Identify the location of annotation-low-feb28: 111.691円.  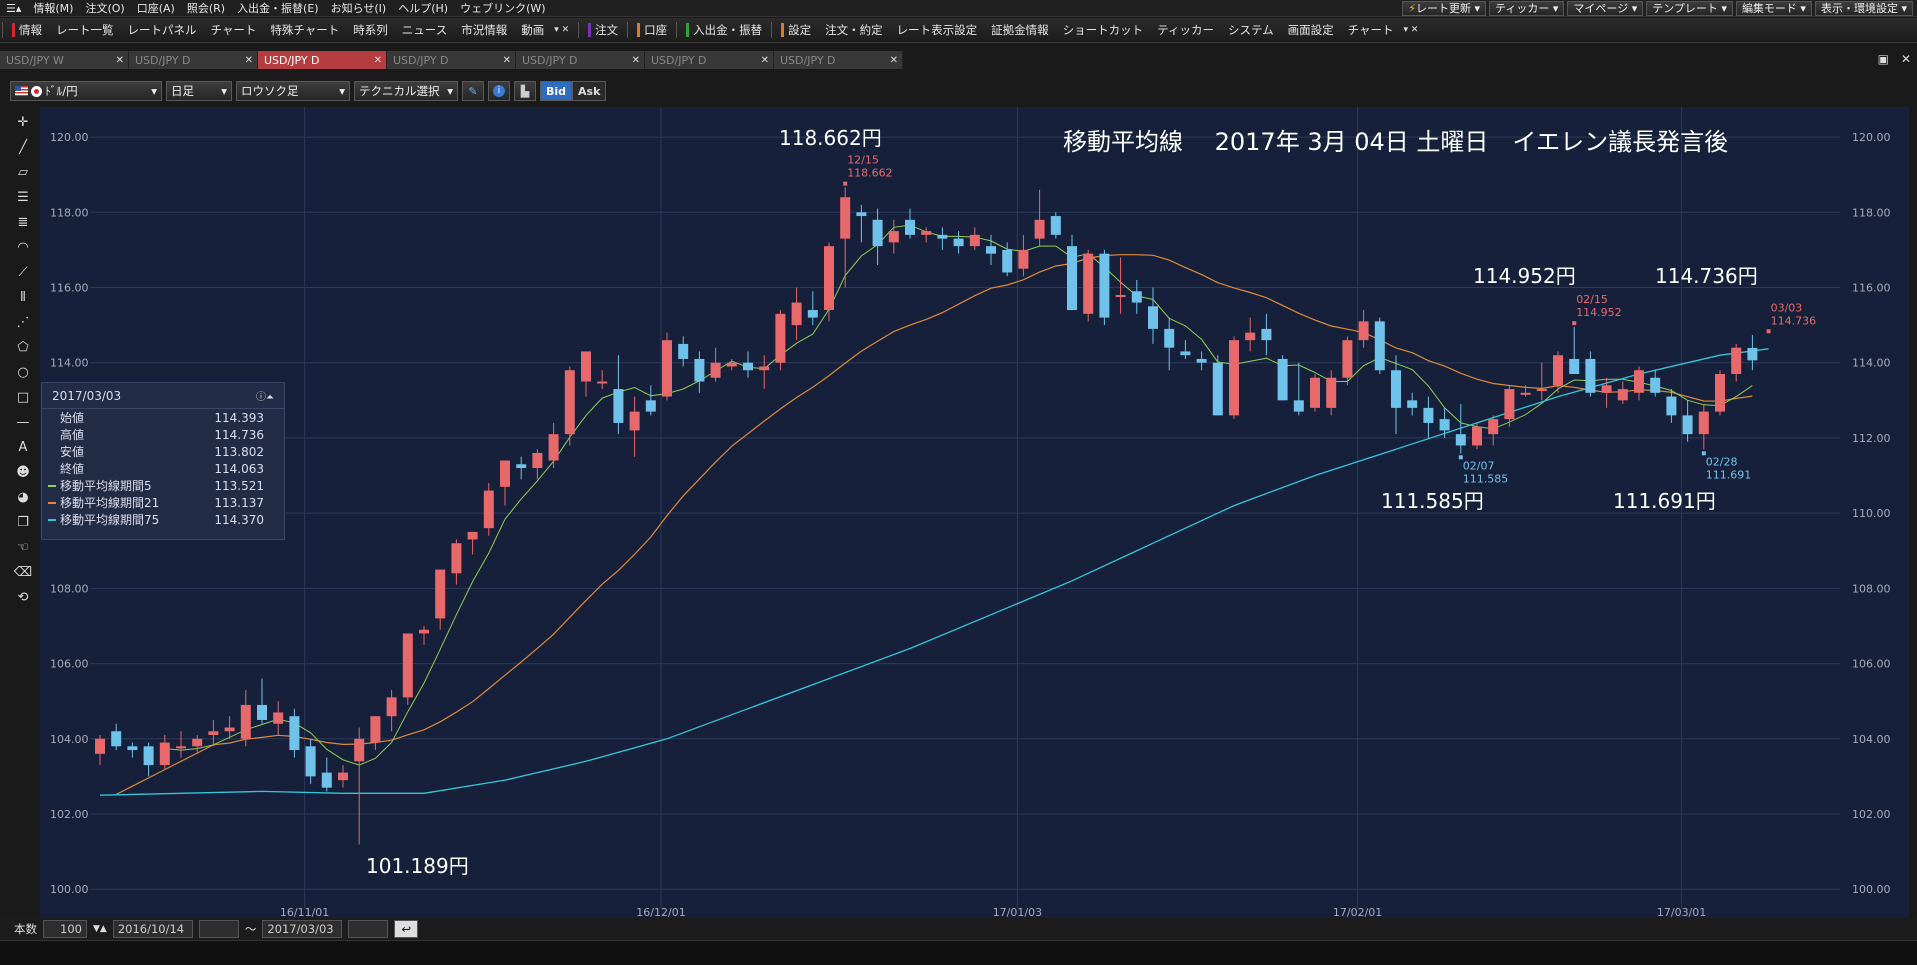
(1664, 501).